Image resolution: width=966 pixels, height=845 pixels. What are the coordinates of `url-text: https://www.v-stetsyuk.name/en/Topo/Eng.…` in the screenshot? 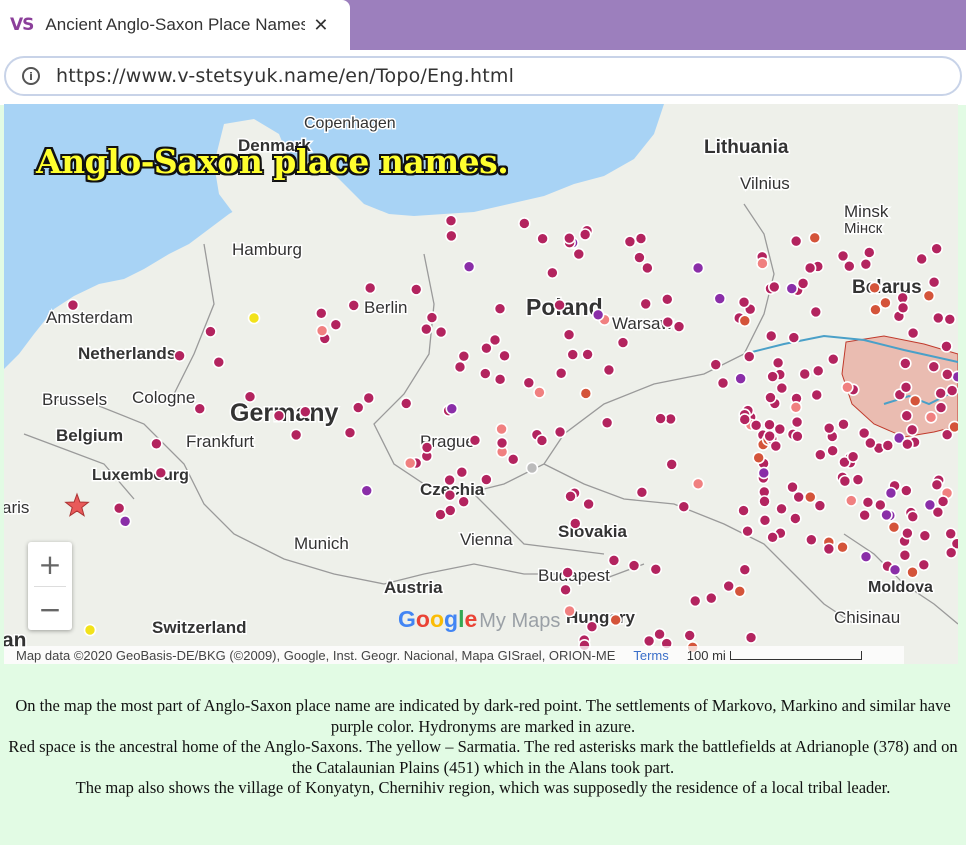 It's located at (285, 76).